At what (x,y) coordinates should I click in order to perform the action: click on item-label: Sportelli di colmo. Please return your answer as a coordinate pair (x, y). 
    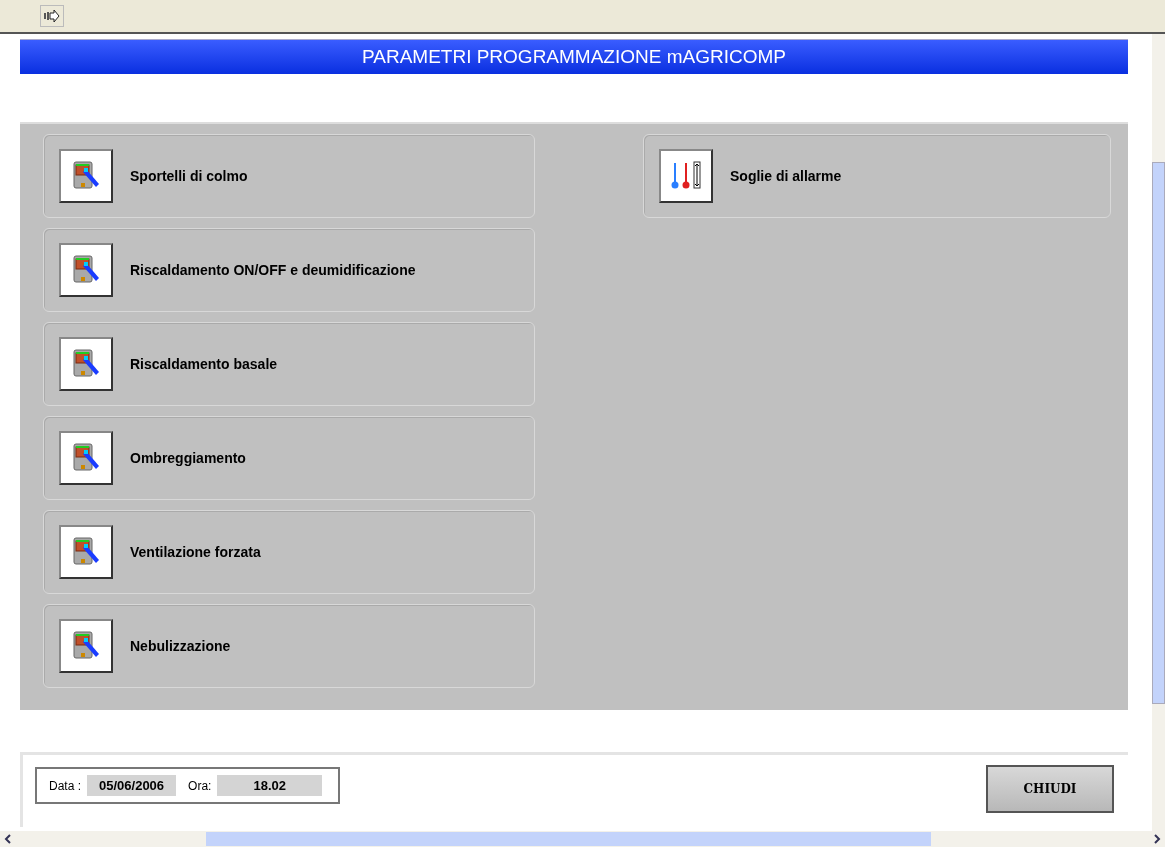
    Looking at the image, I should click on (189, 176).